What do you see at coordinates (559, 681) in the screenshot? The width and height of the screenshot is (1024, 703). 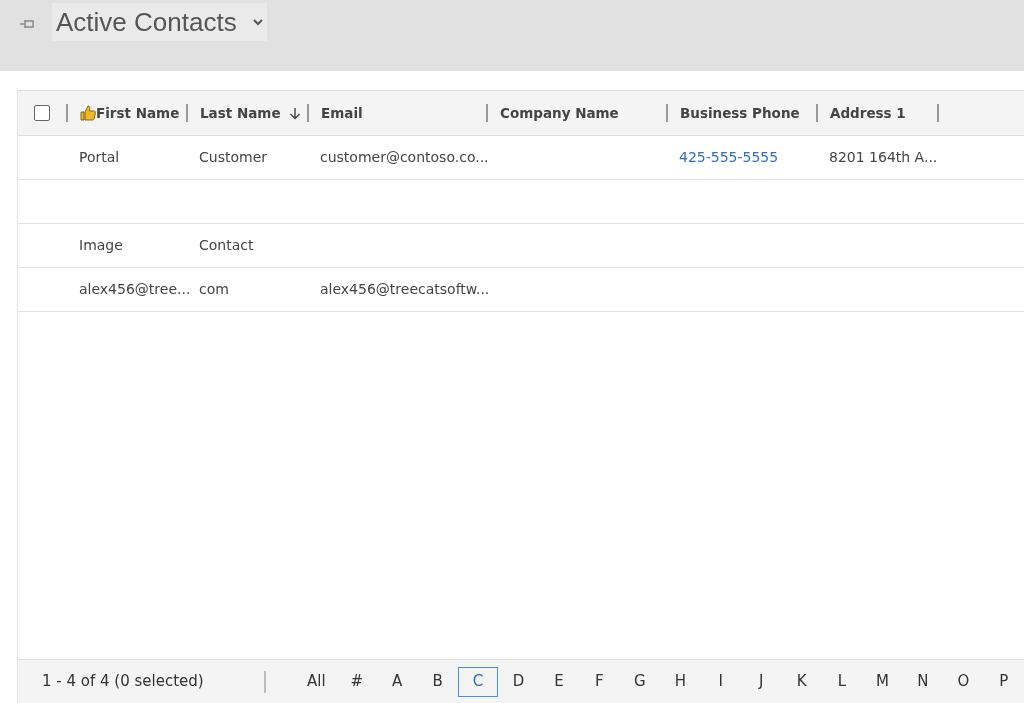 I see `letter-filter: E` at bounding box center [559, 681].